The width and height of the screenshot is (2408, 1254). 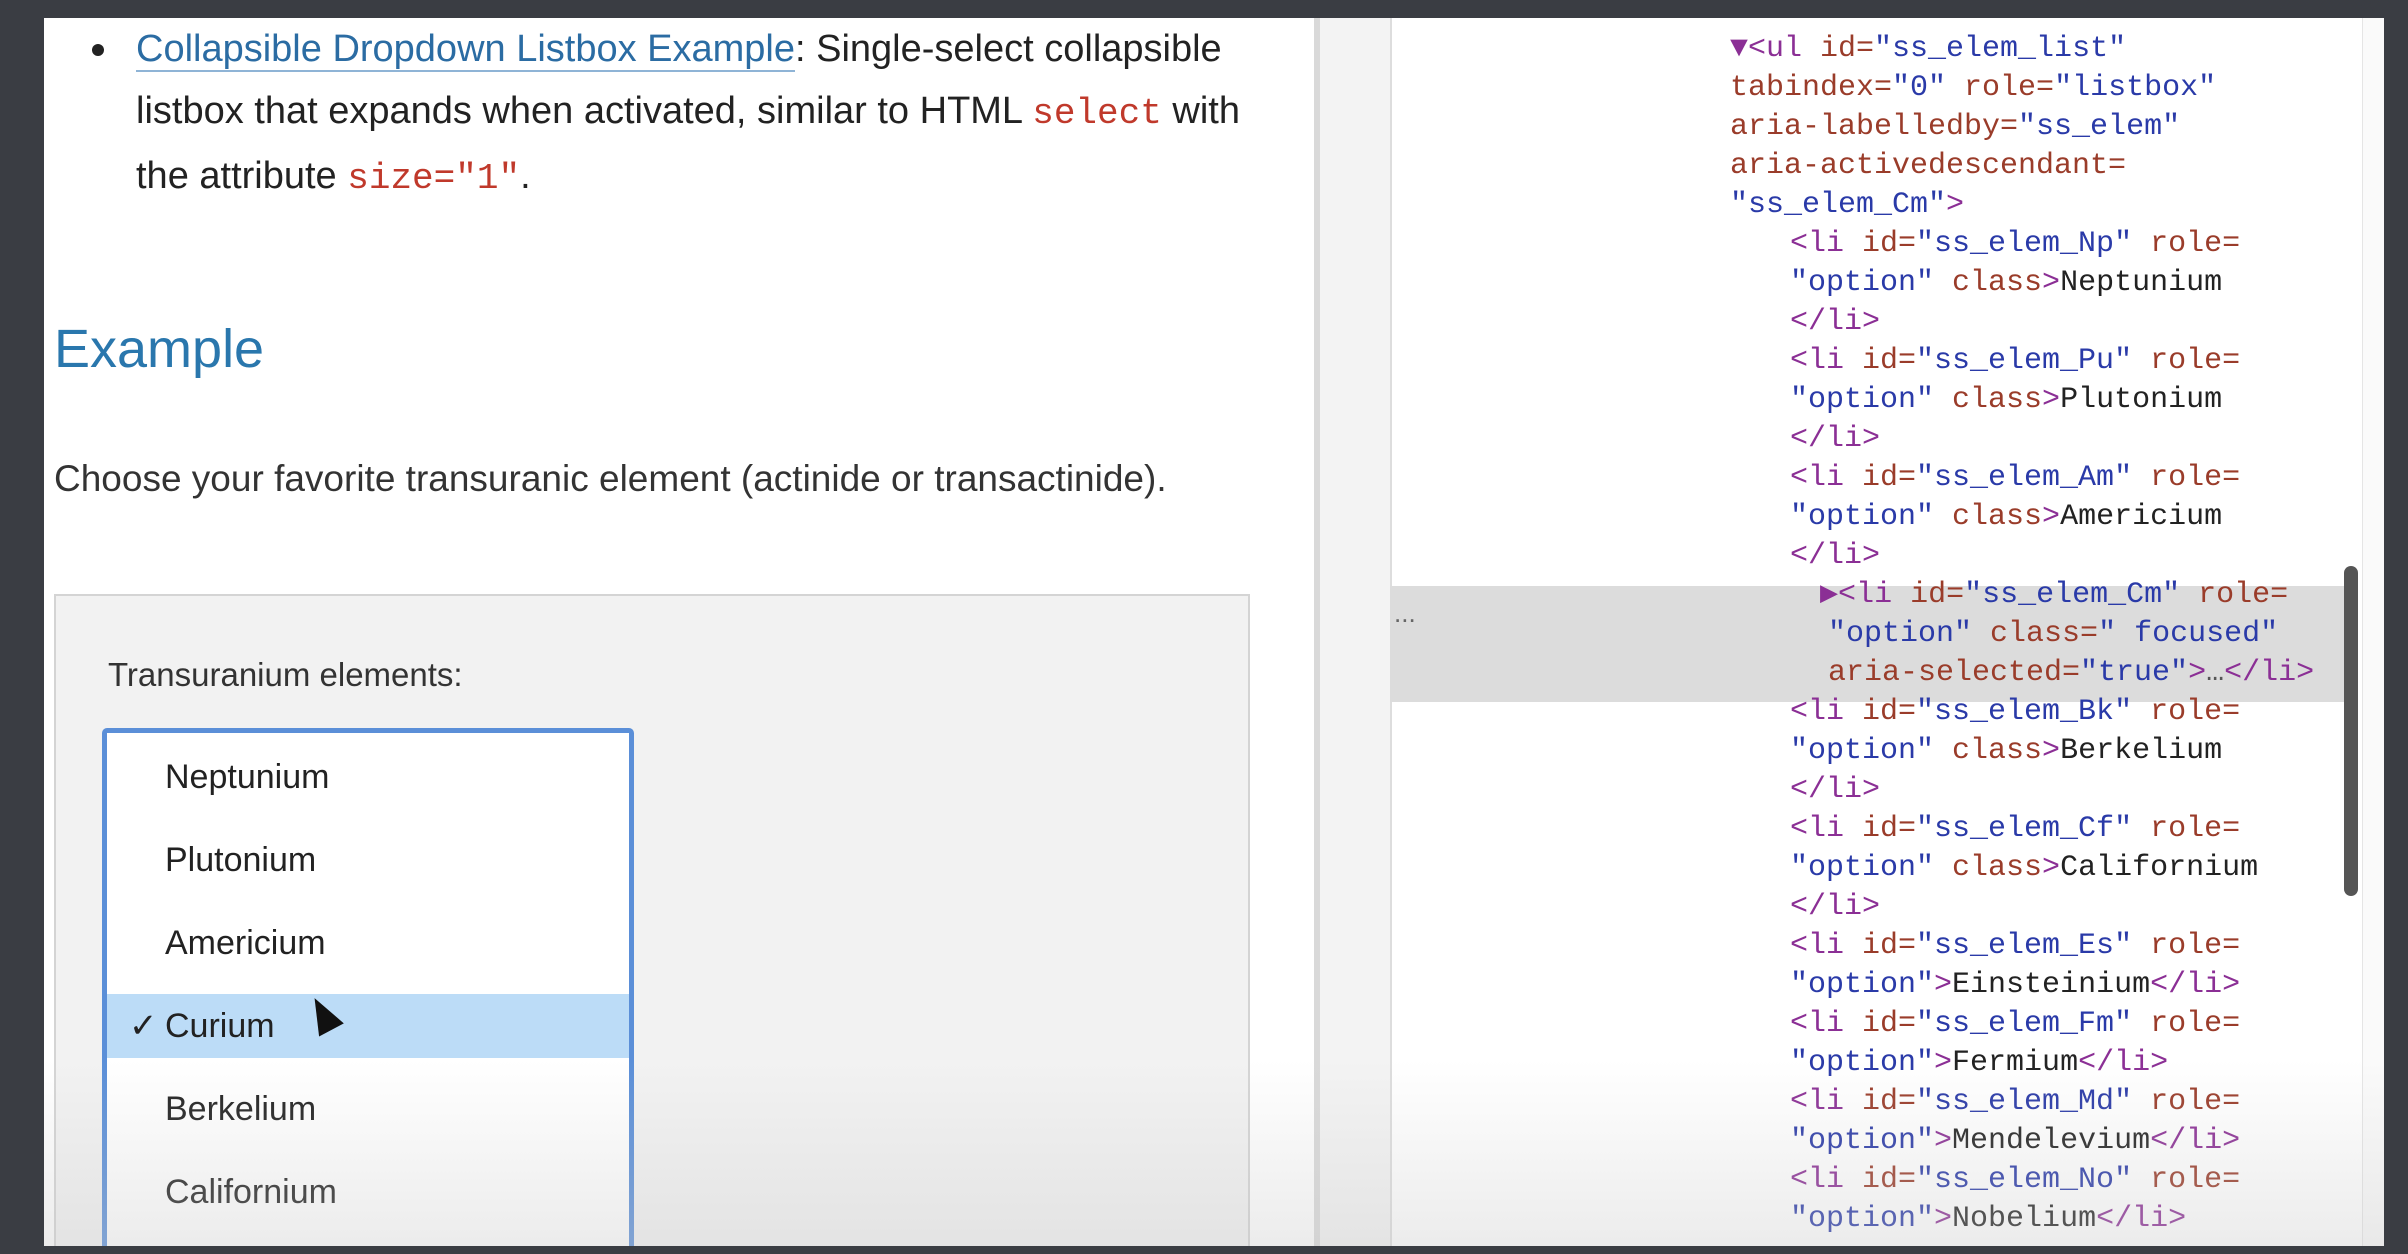 I want to click on dom-tree-line: "option">Fermium</li>, so click(x=1979, y=1063).